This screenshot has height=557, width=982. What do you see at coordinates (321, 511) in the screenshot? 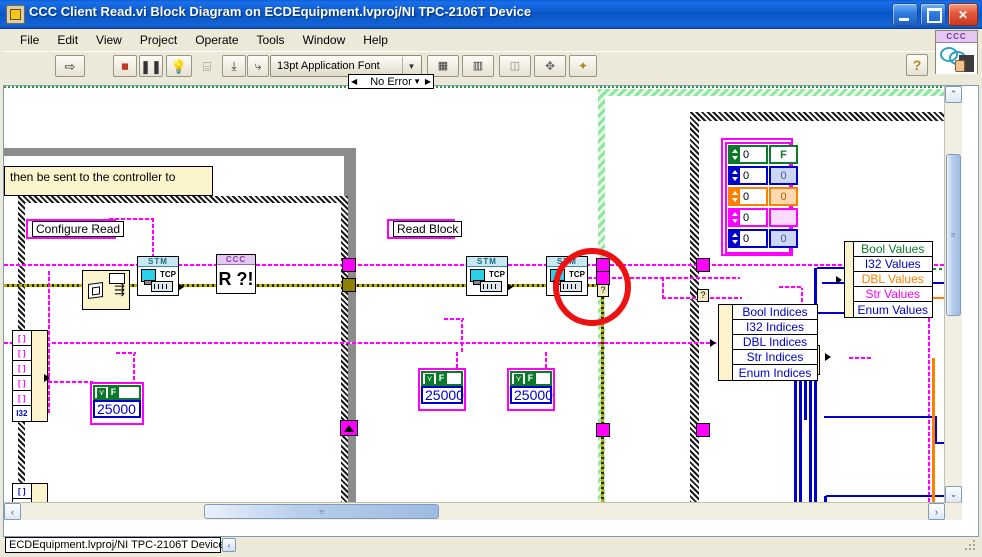
I see `horizontal-scroll-thumb: ≡` at bounding box center [321, 511].